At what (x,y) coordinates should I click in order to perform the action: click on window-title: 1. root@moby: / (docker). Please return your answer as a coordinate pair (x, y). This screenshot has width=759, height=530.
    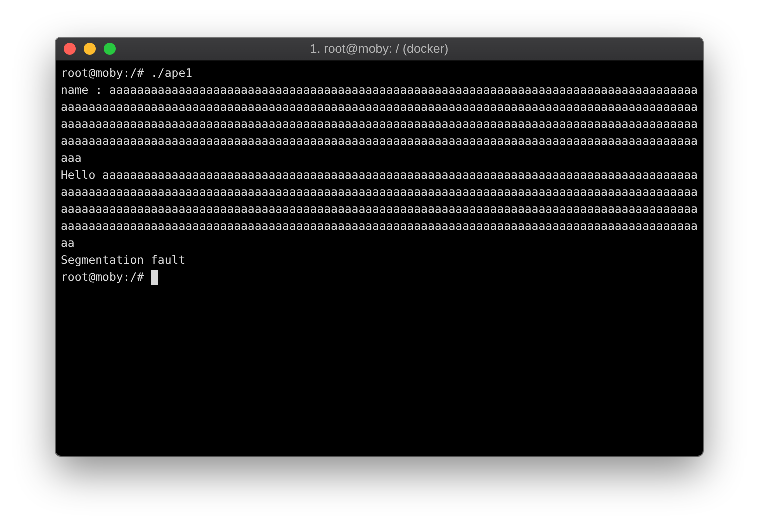
    Looking at the image, I should click on (379, 49).